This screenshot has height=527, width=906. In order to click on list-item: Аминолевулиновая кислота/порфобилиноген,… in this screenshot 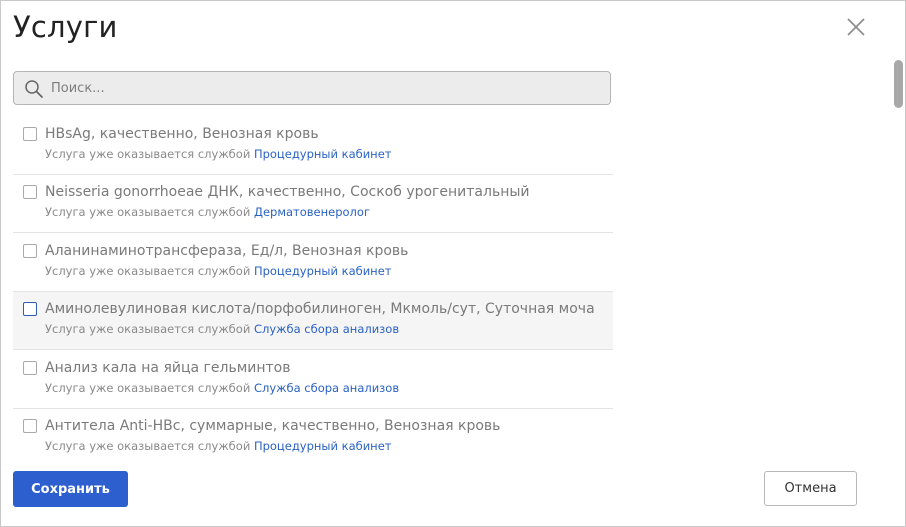, I will do `click(313, 321)`.